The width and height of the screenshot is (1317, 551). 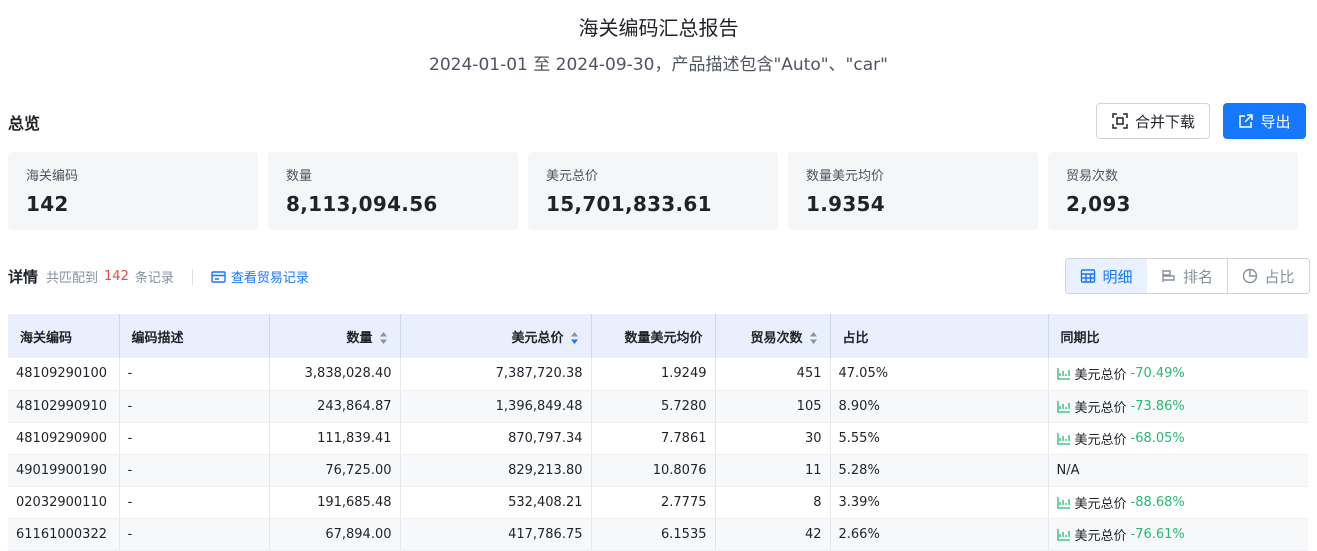 What do you see at coordinates (939, 406) in the screenshot?
I see `cell-share: 8.90%` at bounding box center [939, 406].